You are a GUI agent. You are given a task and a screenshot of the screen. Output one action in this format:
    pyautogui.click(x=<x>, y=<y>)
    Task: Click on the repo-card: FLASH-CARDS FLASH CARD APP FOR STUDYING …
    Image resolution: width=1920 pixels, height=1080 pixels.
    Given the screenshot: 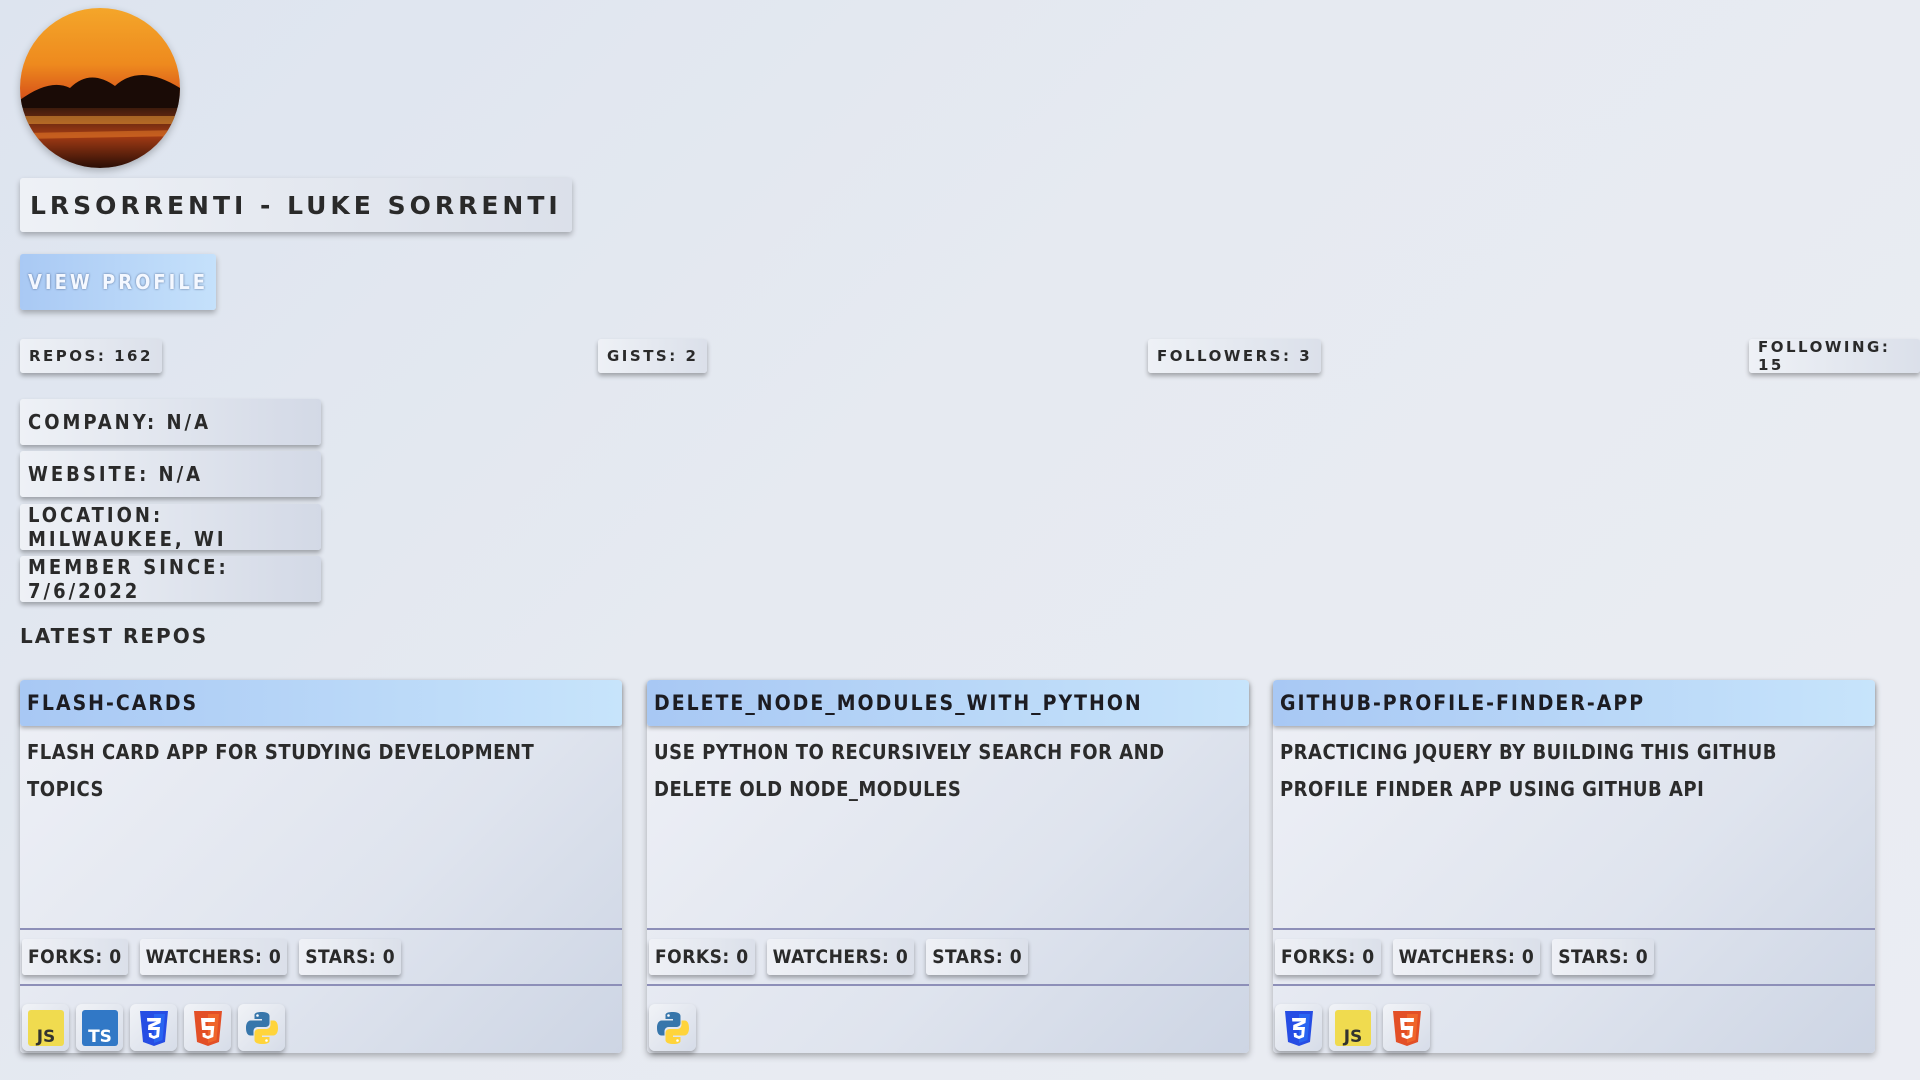 What is the action you would take?
    pyautogui.click(x=321, y=866)
    